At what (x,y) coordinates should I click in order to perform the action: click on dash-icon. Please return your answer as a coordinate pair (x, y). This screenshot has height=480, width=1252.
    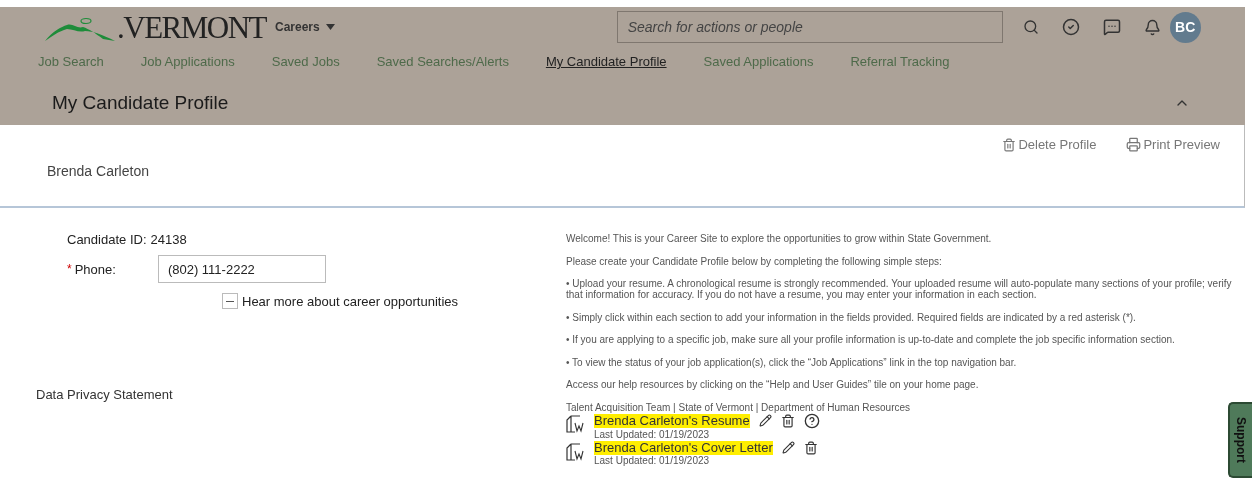
    Looking at the image, I should click on (230, 301).